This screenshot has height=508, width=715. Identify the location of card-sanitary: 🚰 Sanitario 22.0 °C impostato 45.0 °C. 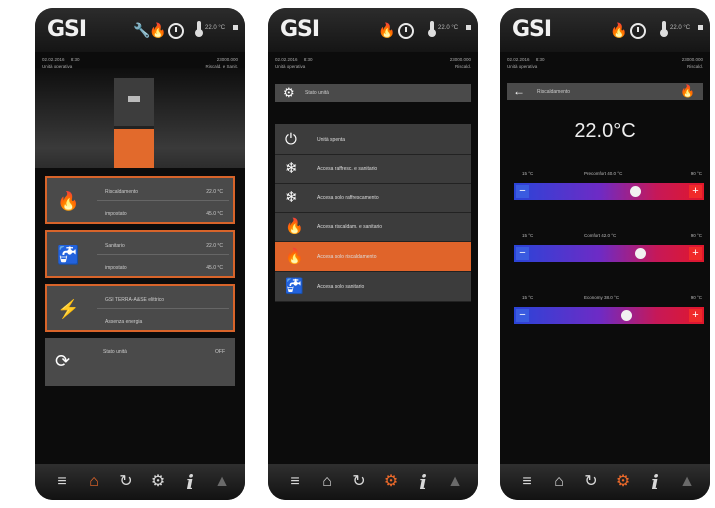
(140, 254).